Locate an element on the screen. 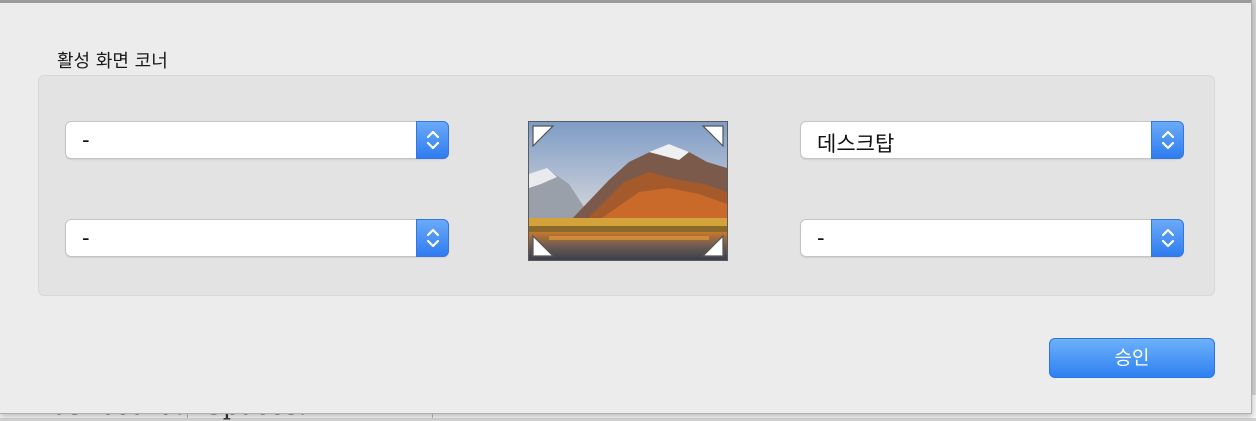  top-right-corner-popup: 데스크탑 is located at coordinates (992, 140).